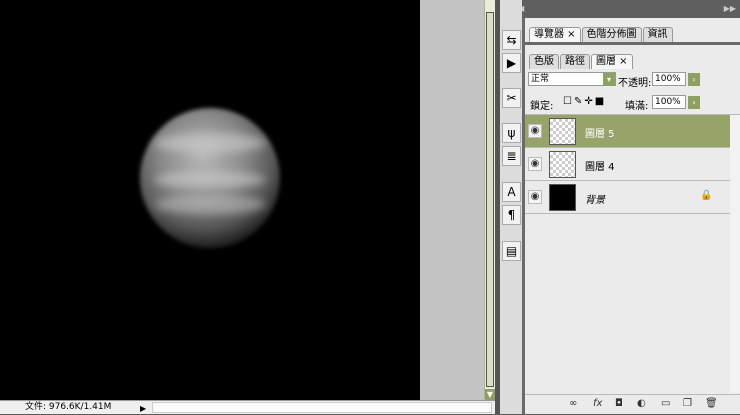 This screenshot has width=740, height=415. I want to click on lock-icon: 🔒, so click(706, 195).